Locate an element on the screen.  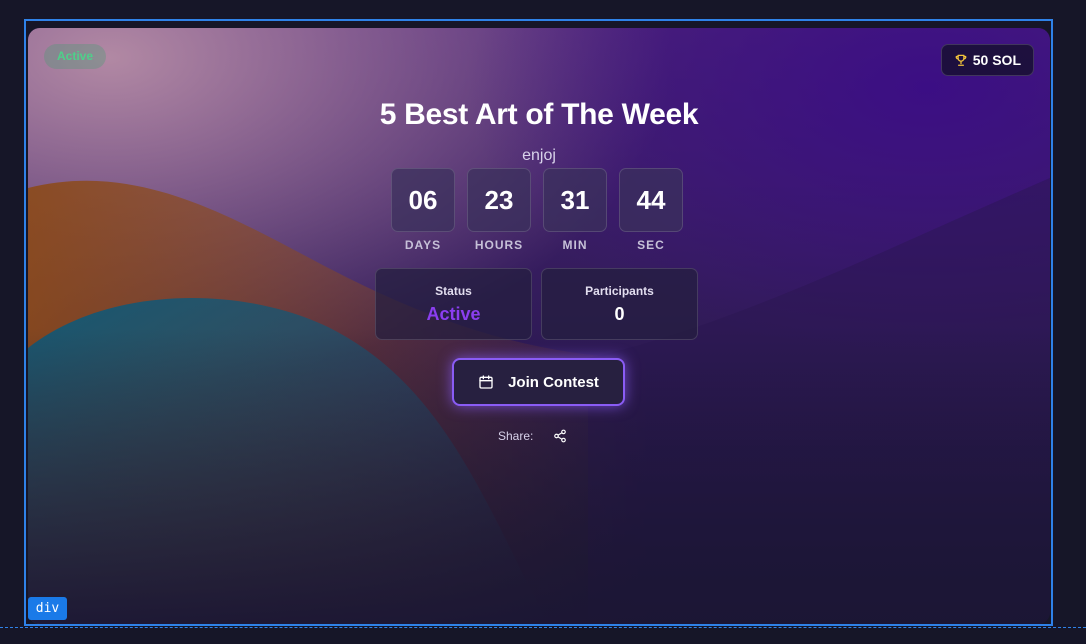
participants-stat-card: Participants 0 is located at coordinates (619, 304).